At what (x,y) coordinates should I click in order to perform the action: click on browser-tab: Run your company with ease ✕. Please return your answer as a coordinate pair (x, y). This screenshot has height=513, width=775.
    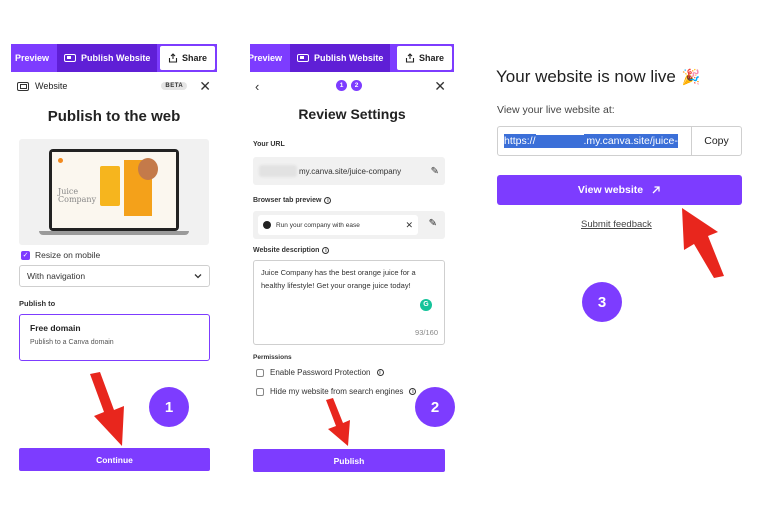
    Looking at the image, I should click on (338, 225).